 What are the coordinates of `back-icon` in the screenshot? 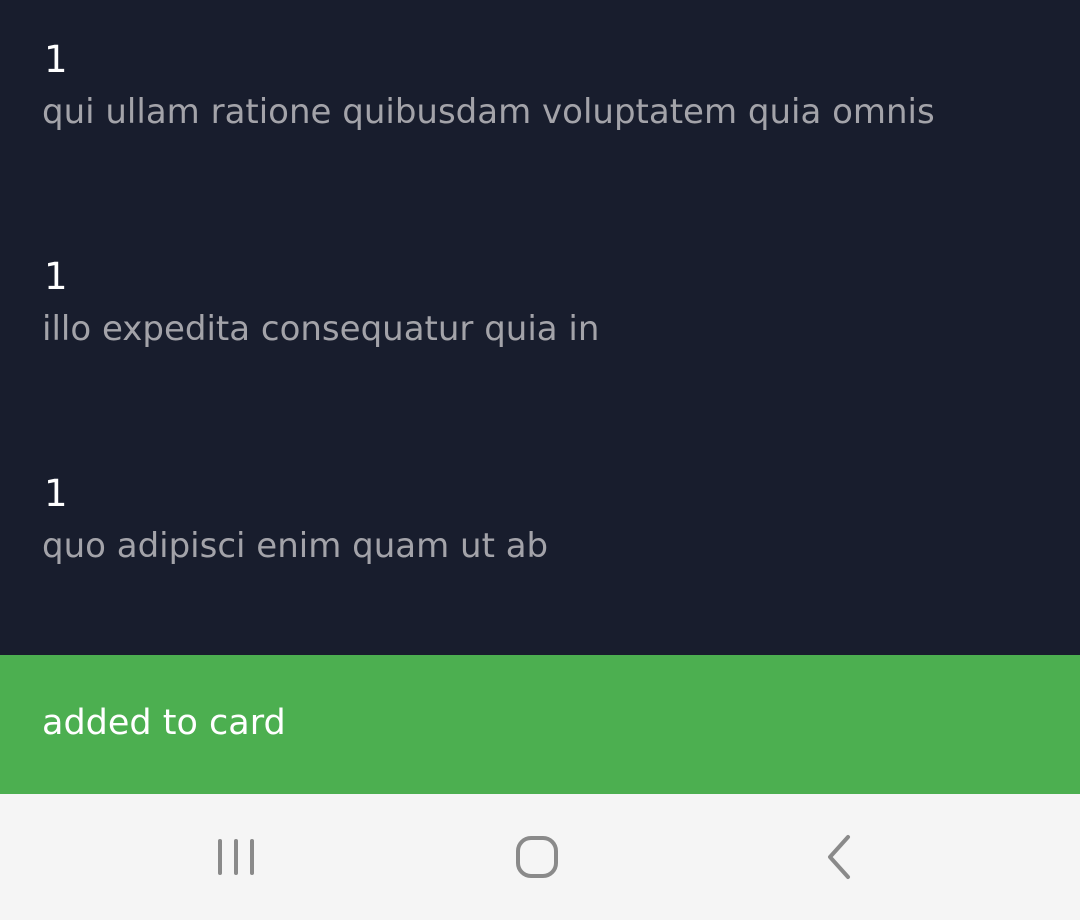 It's located at (839, 857).